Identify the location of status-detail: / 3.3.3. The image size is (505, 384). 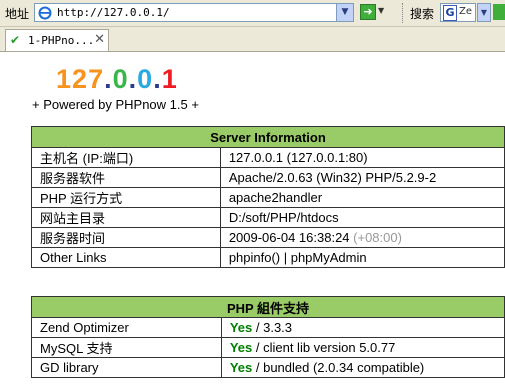
(272, 327).